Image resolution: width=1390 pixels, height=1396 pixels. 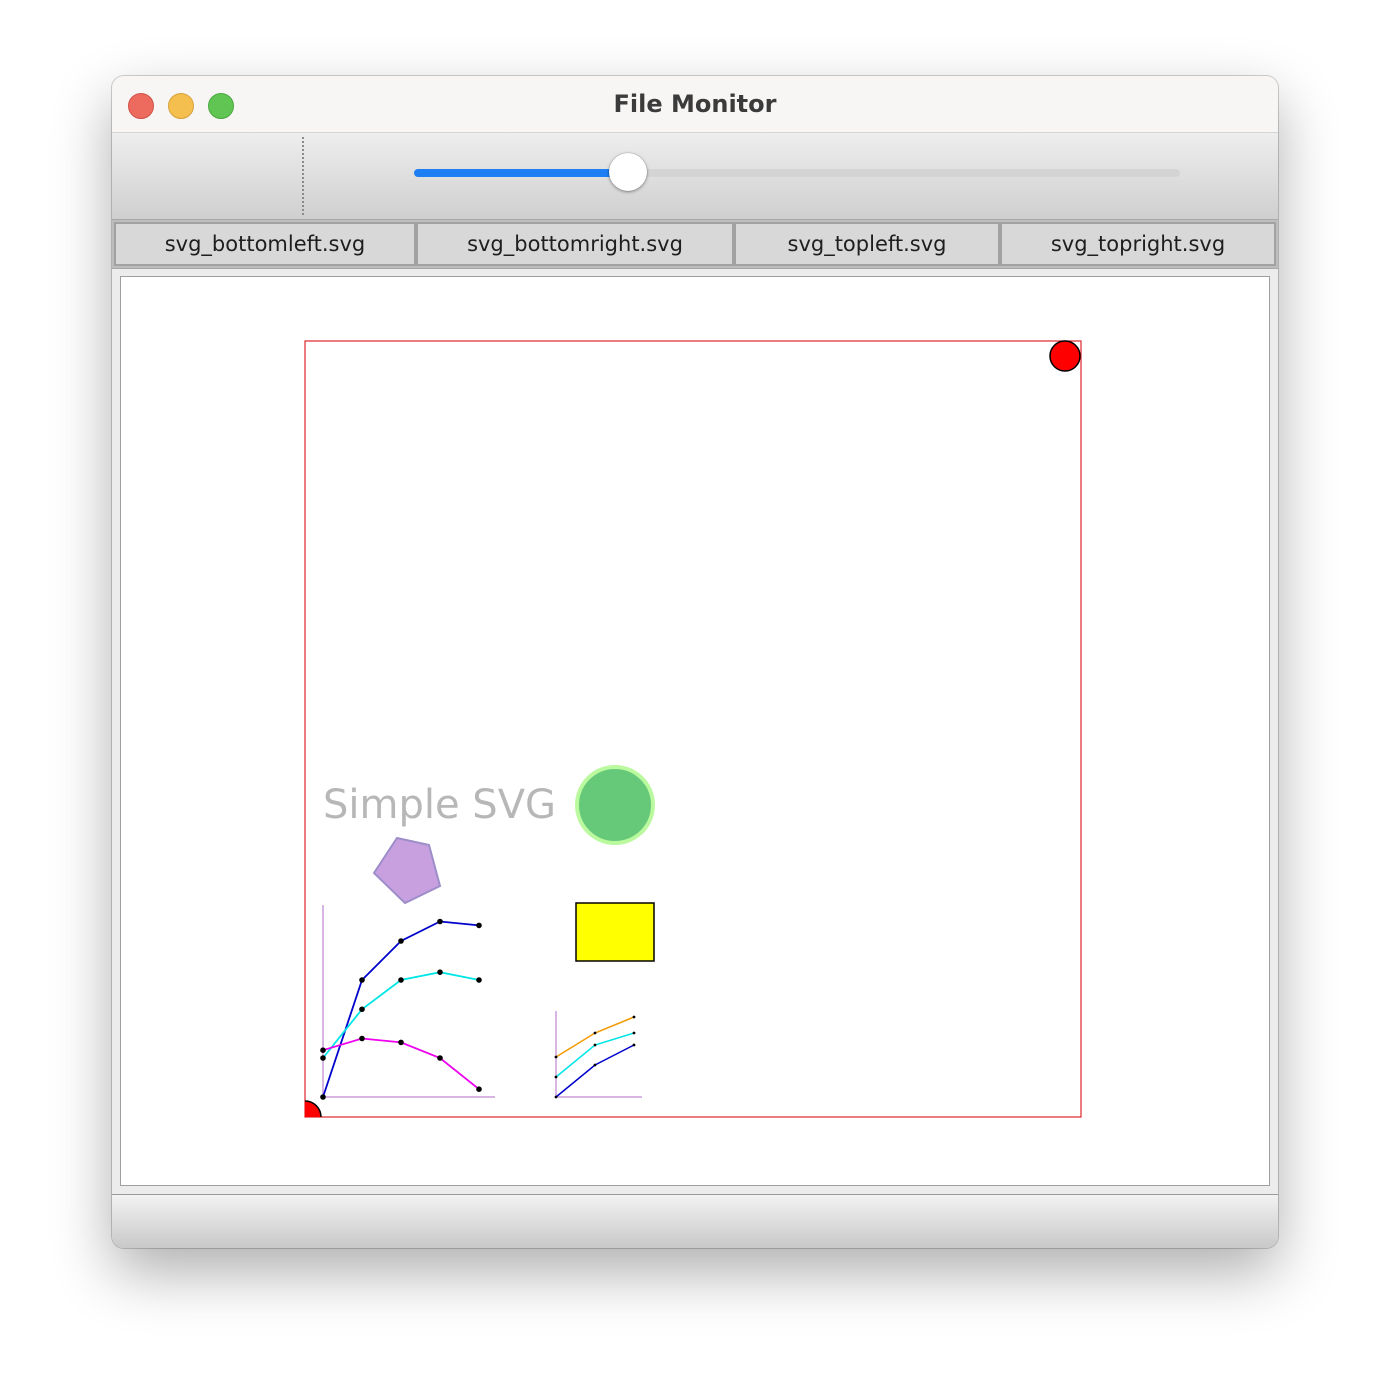 I want to click on title-bar: File Monitor, so click(x=695, y=104).